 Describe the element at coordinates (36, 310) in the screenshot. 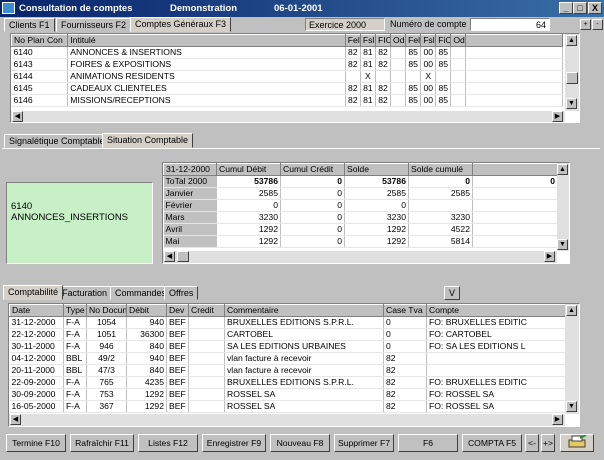

I see `column-header: Date` at that location.